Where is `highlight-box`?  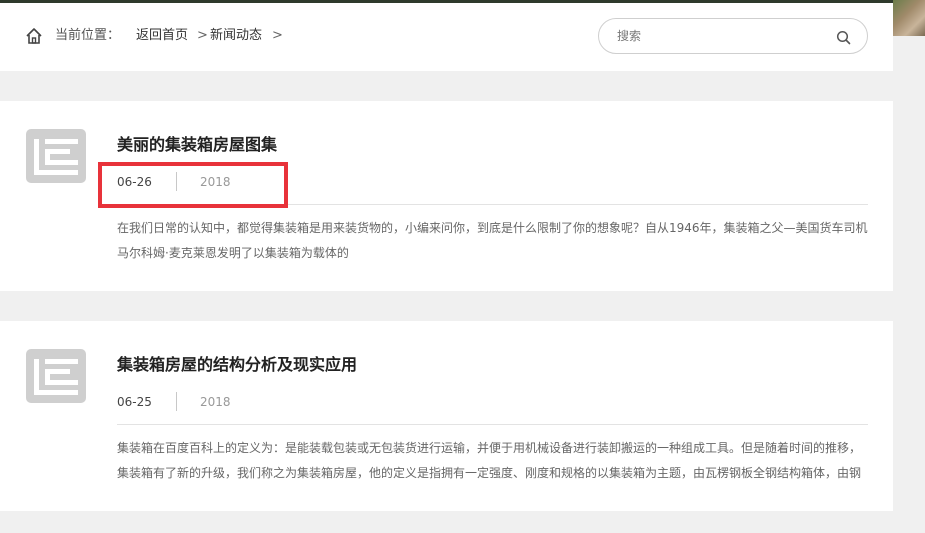 highlight-box is located at coordinates (193, 185).